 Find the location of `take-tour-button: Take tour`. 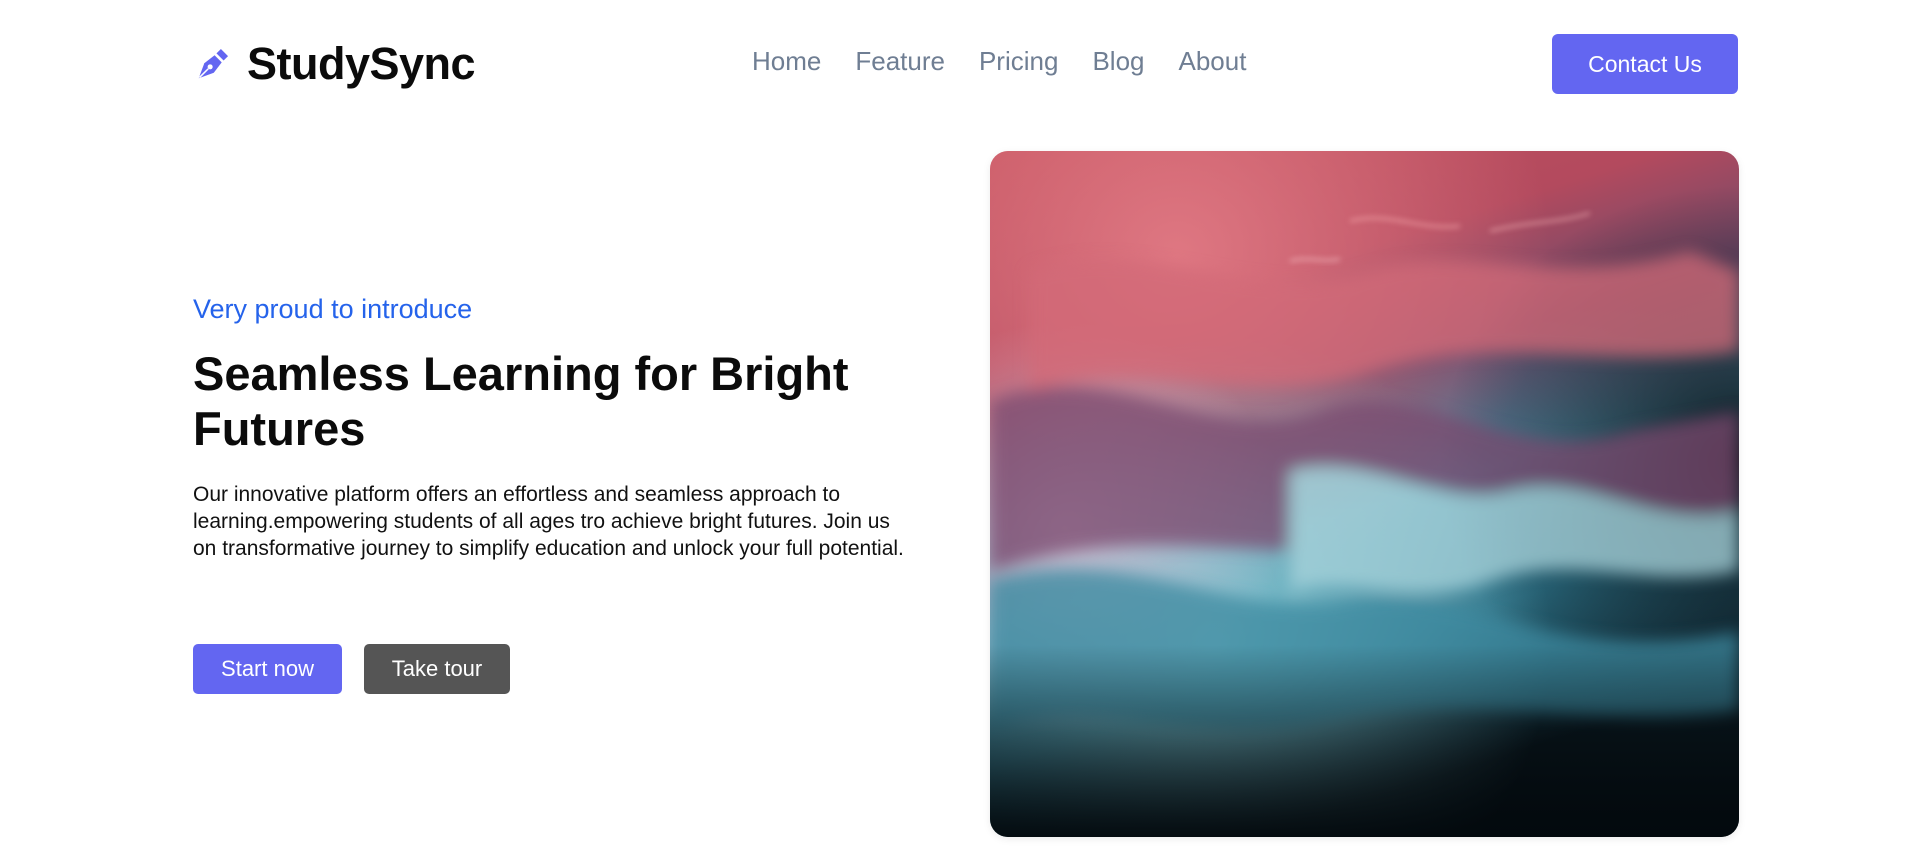

take-tour-button: Take tour is located at coordinates (437, 669).